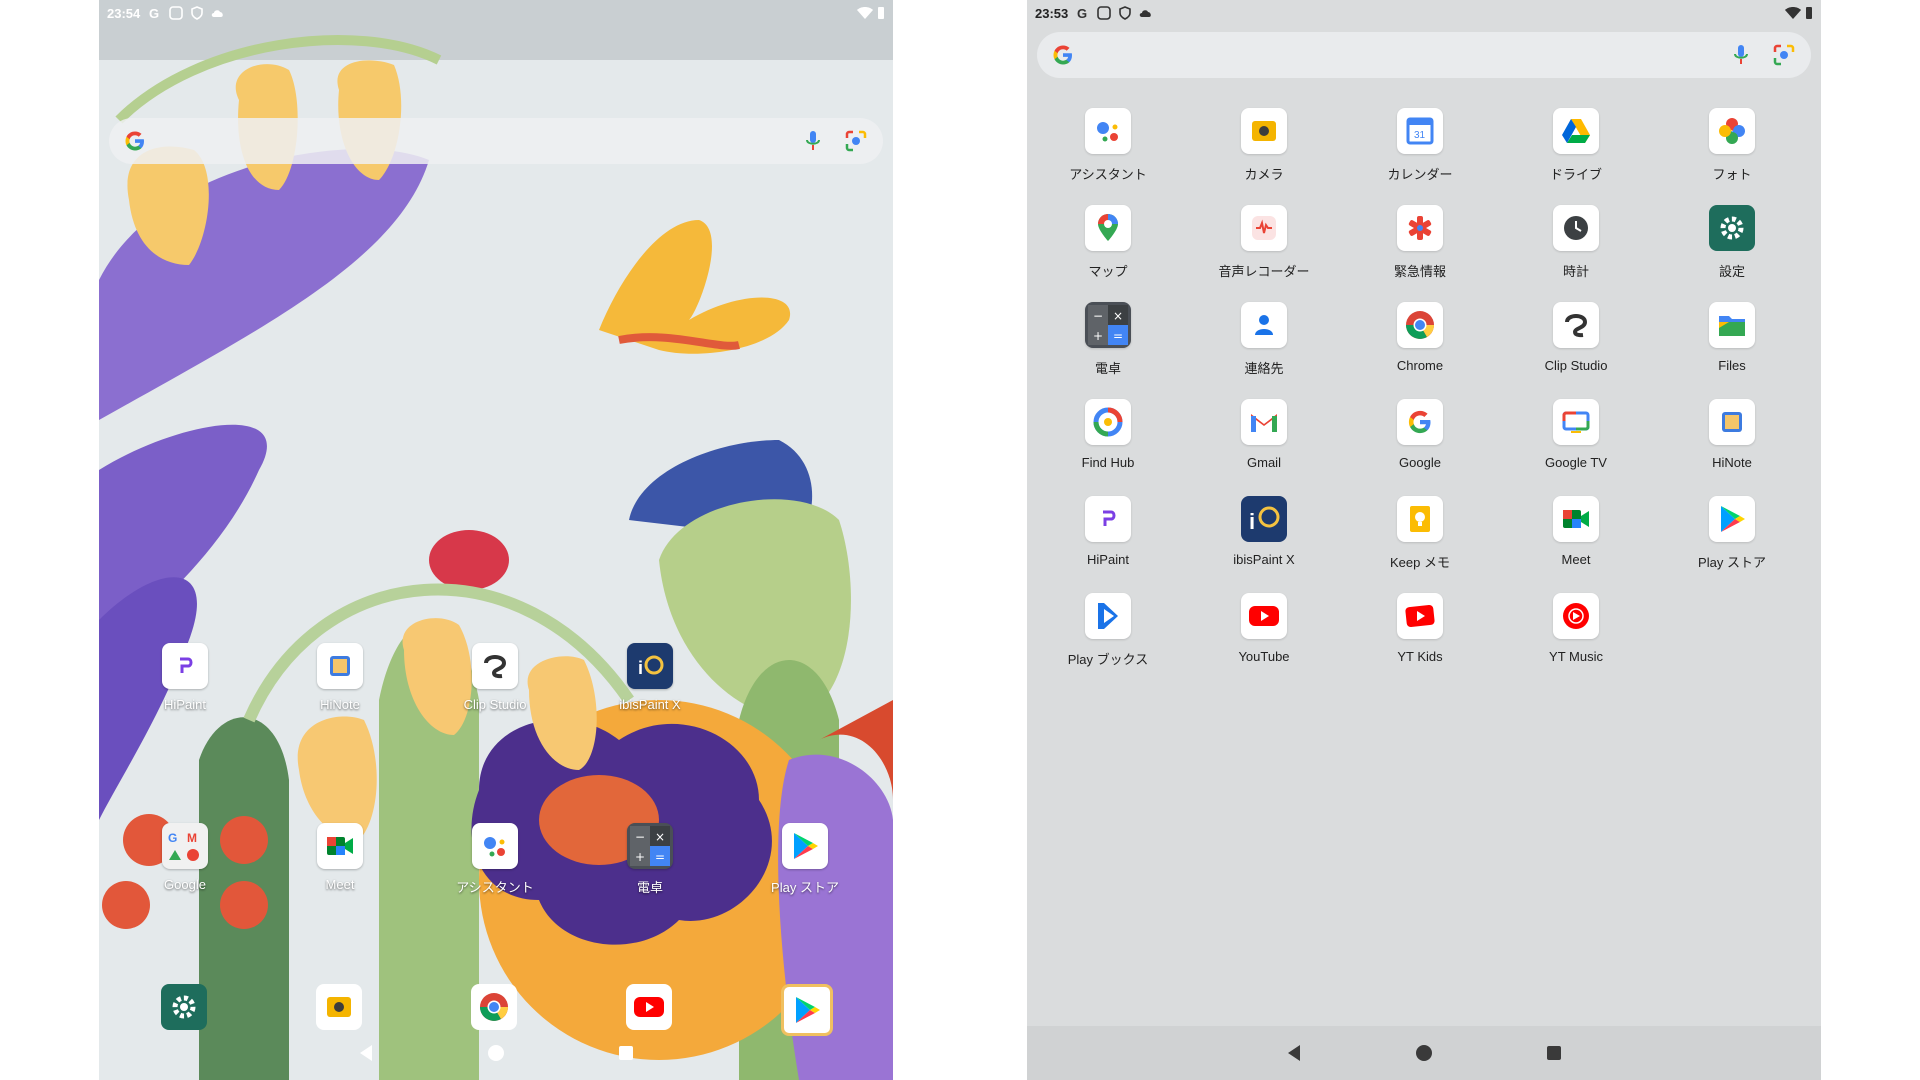 This screenshot has width=1920, height=1080. Describe the element at coordinates (184, 1007) in the screenshot. I see `dock-settings` at that location.